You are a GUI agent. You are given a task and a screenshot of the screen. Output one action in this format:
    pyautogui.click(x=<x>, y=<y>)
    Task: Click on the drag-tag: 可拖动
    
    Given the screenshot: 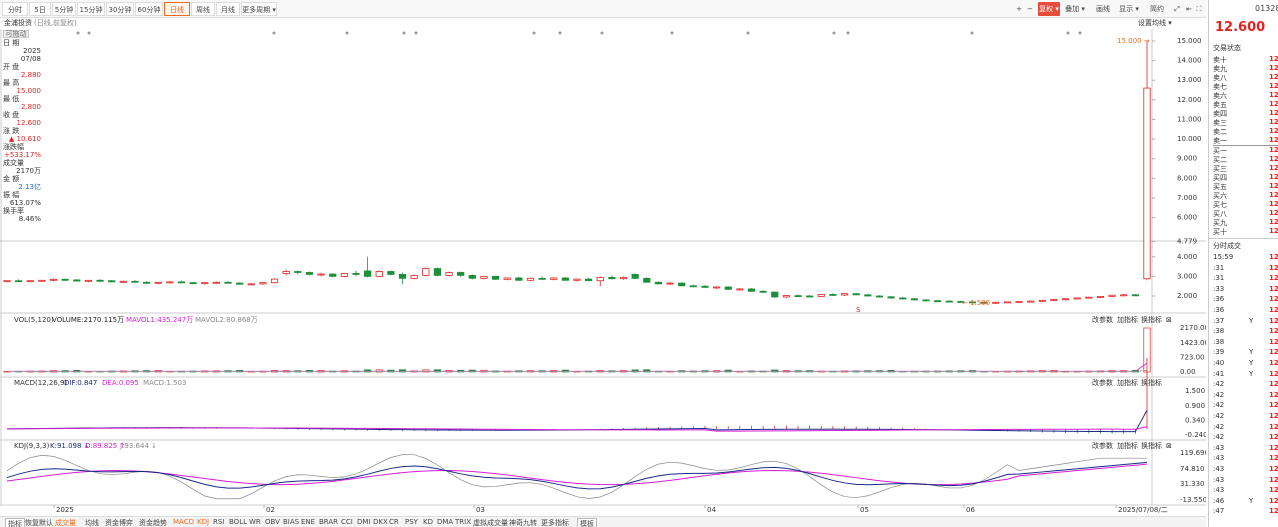 What is the action you would take?
    pyautogui.click(x=16, y=34)
    